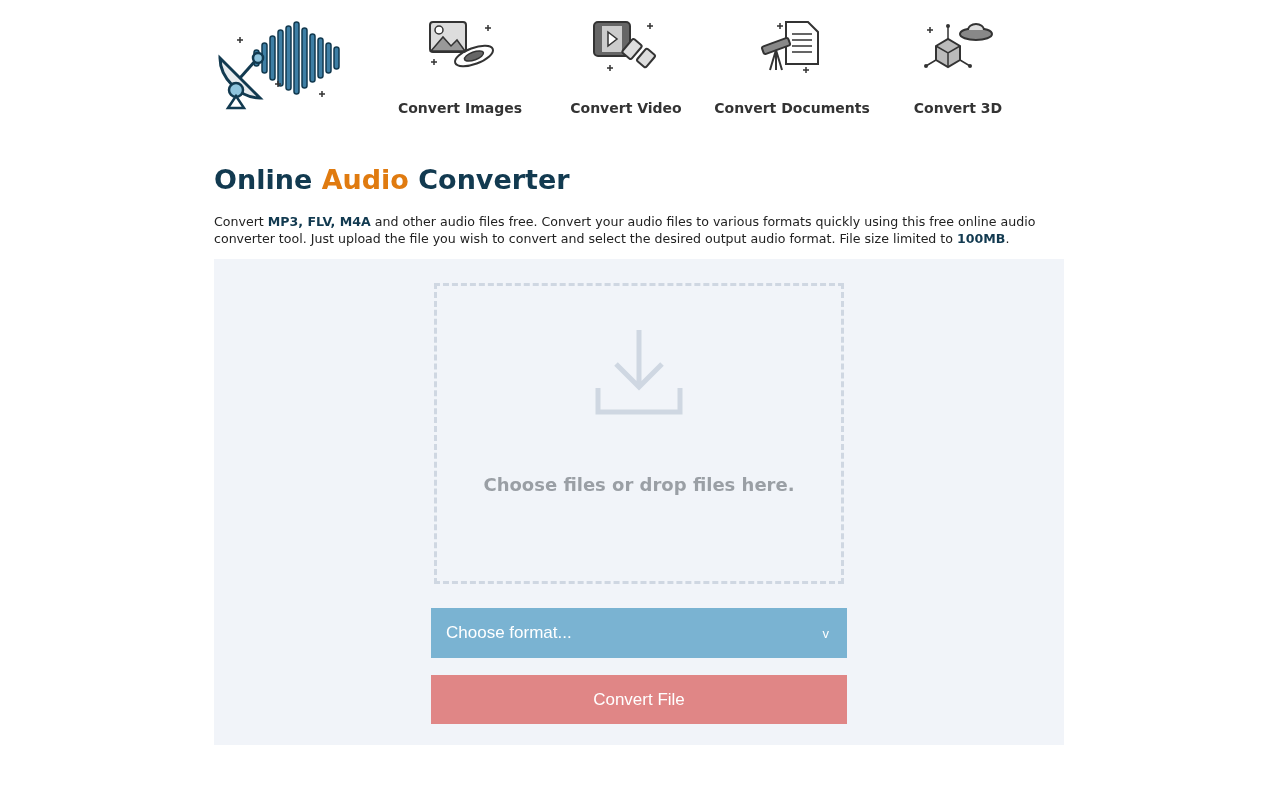  I want to click on nav-link: Convert Video, so click(626, 67).